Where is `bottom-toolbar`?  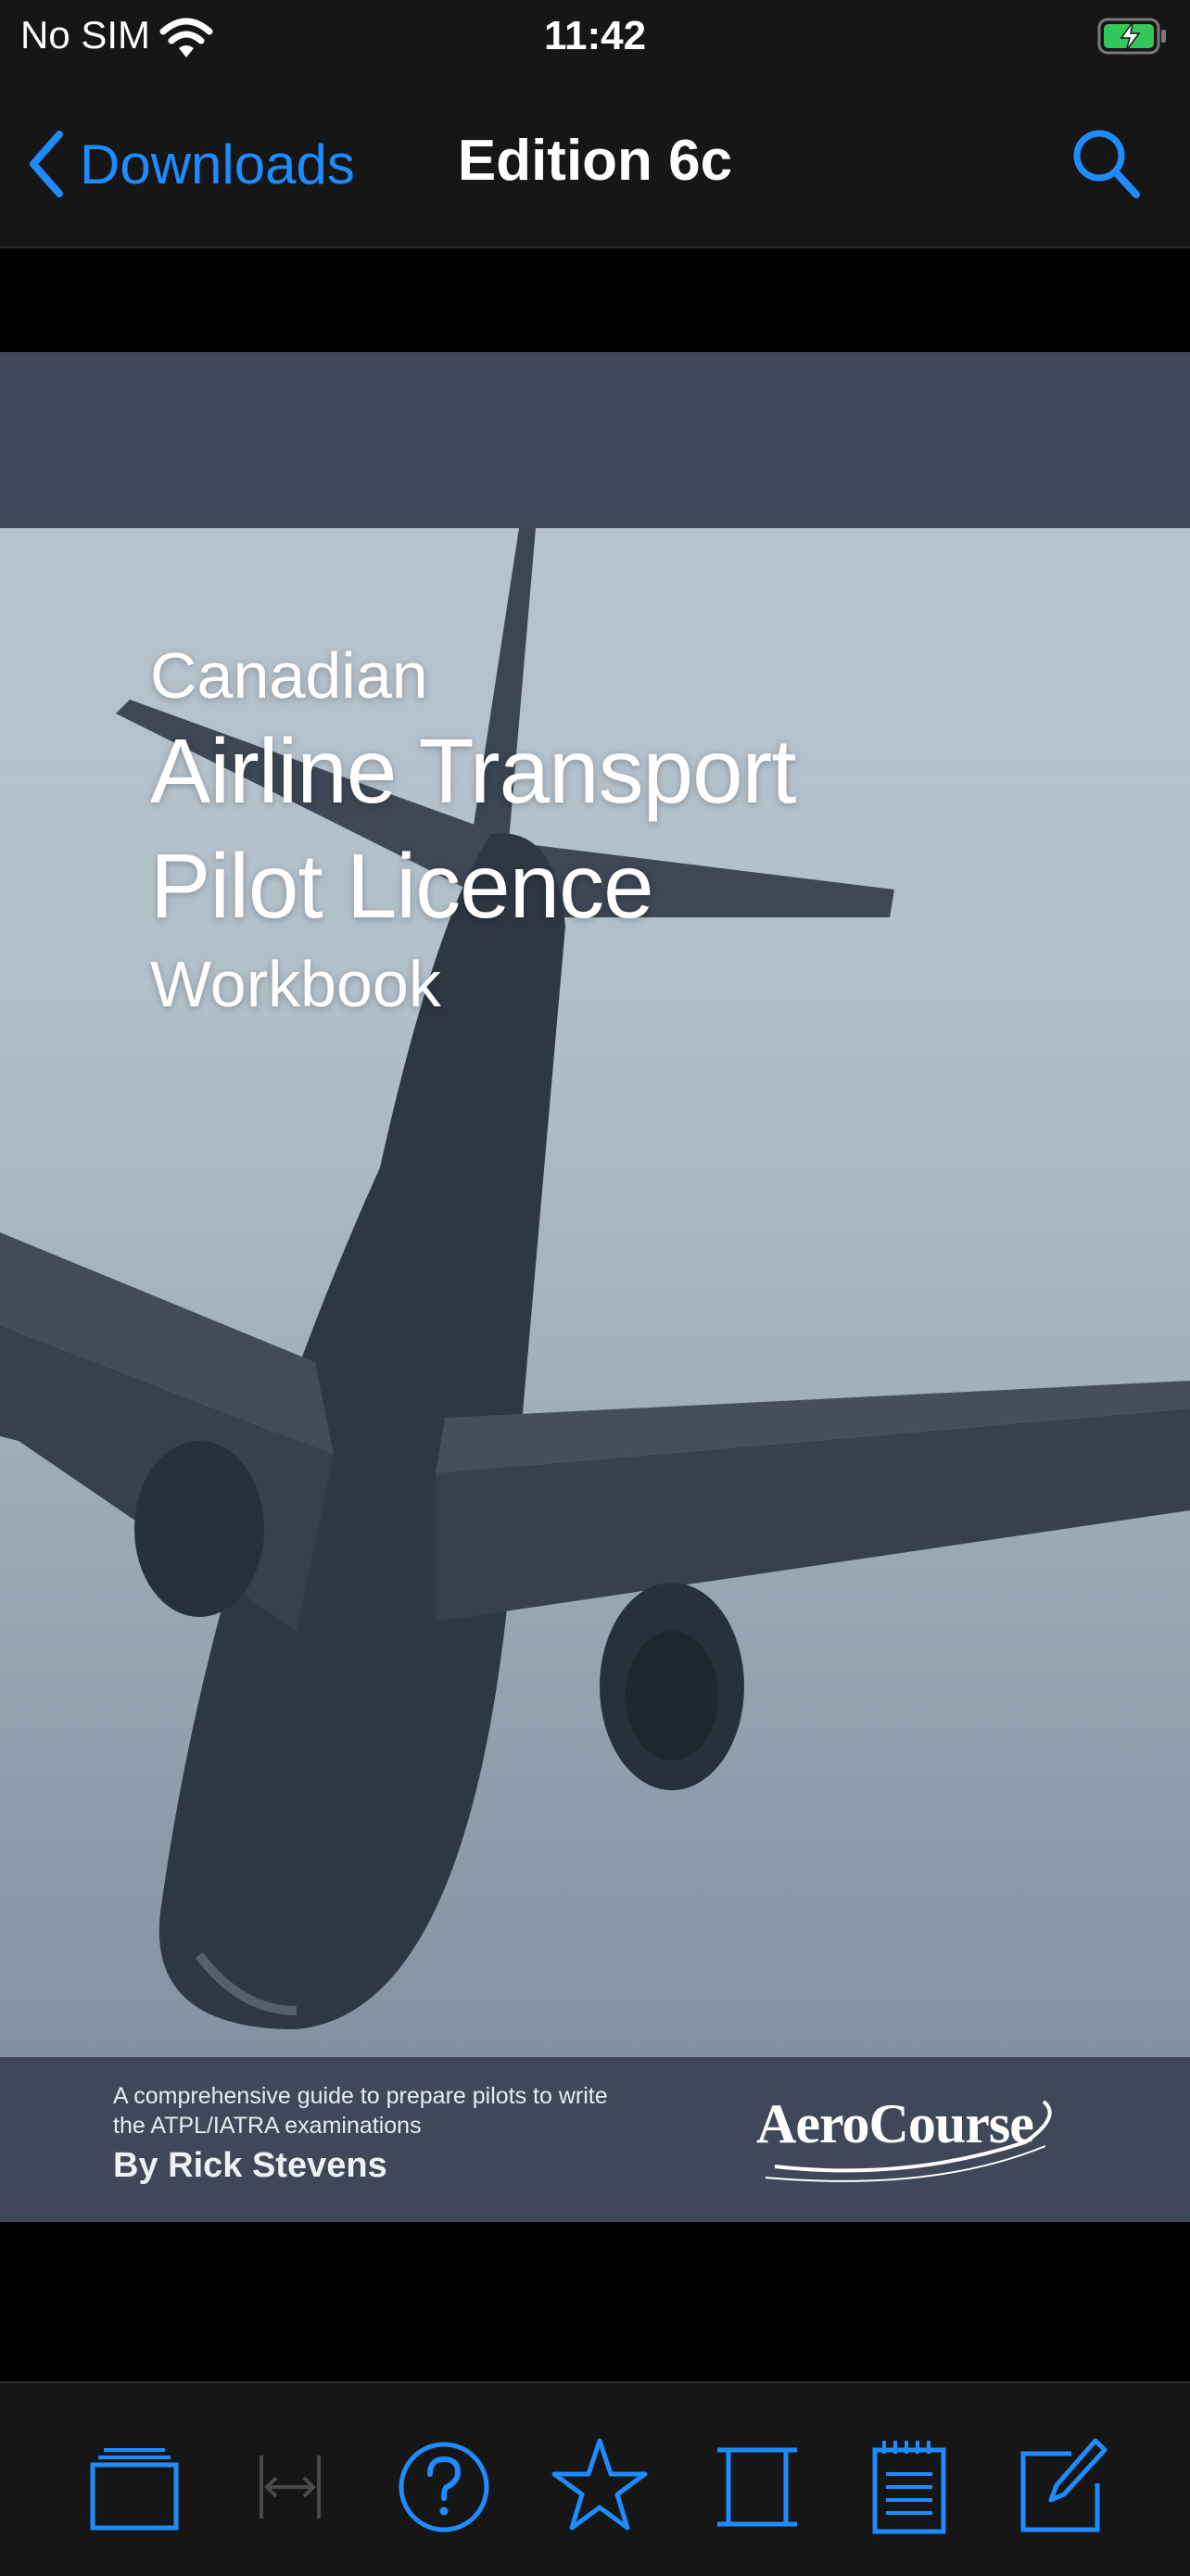 bottom-toolbar is located at coordinates (595, 2479).